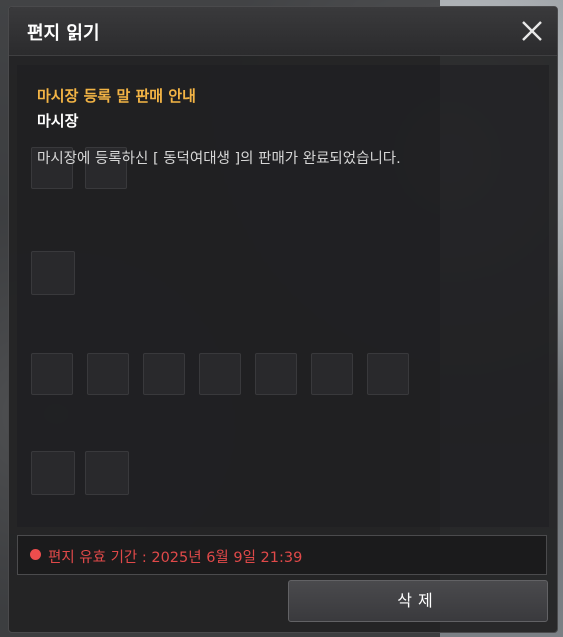  Describe the element at coordinates (35, 554) in the screenshot. I see `expiry-dot-icon` at that location.